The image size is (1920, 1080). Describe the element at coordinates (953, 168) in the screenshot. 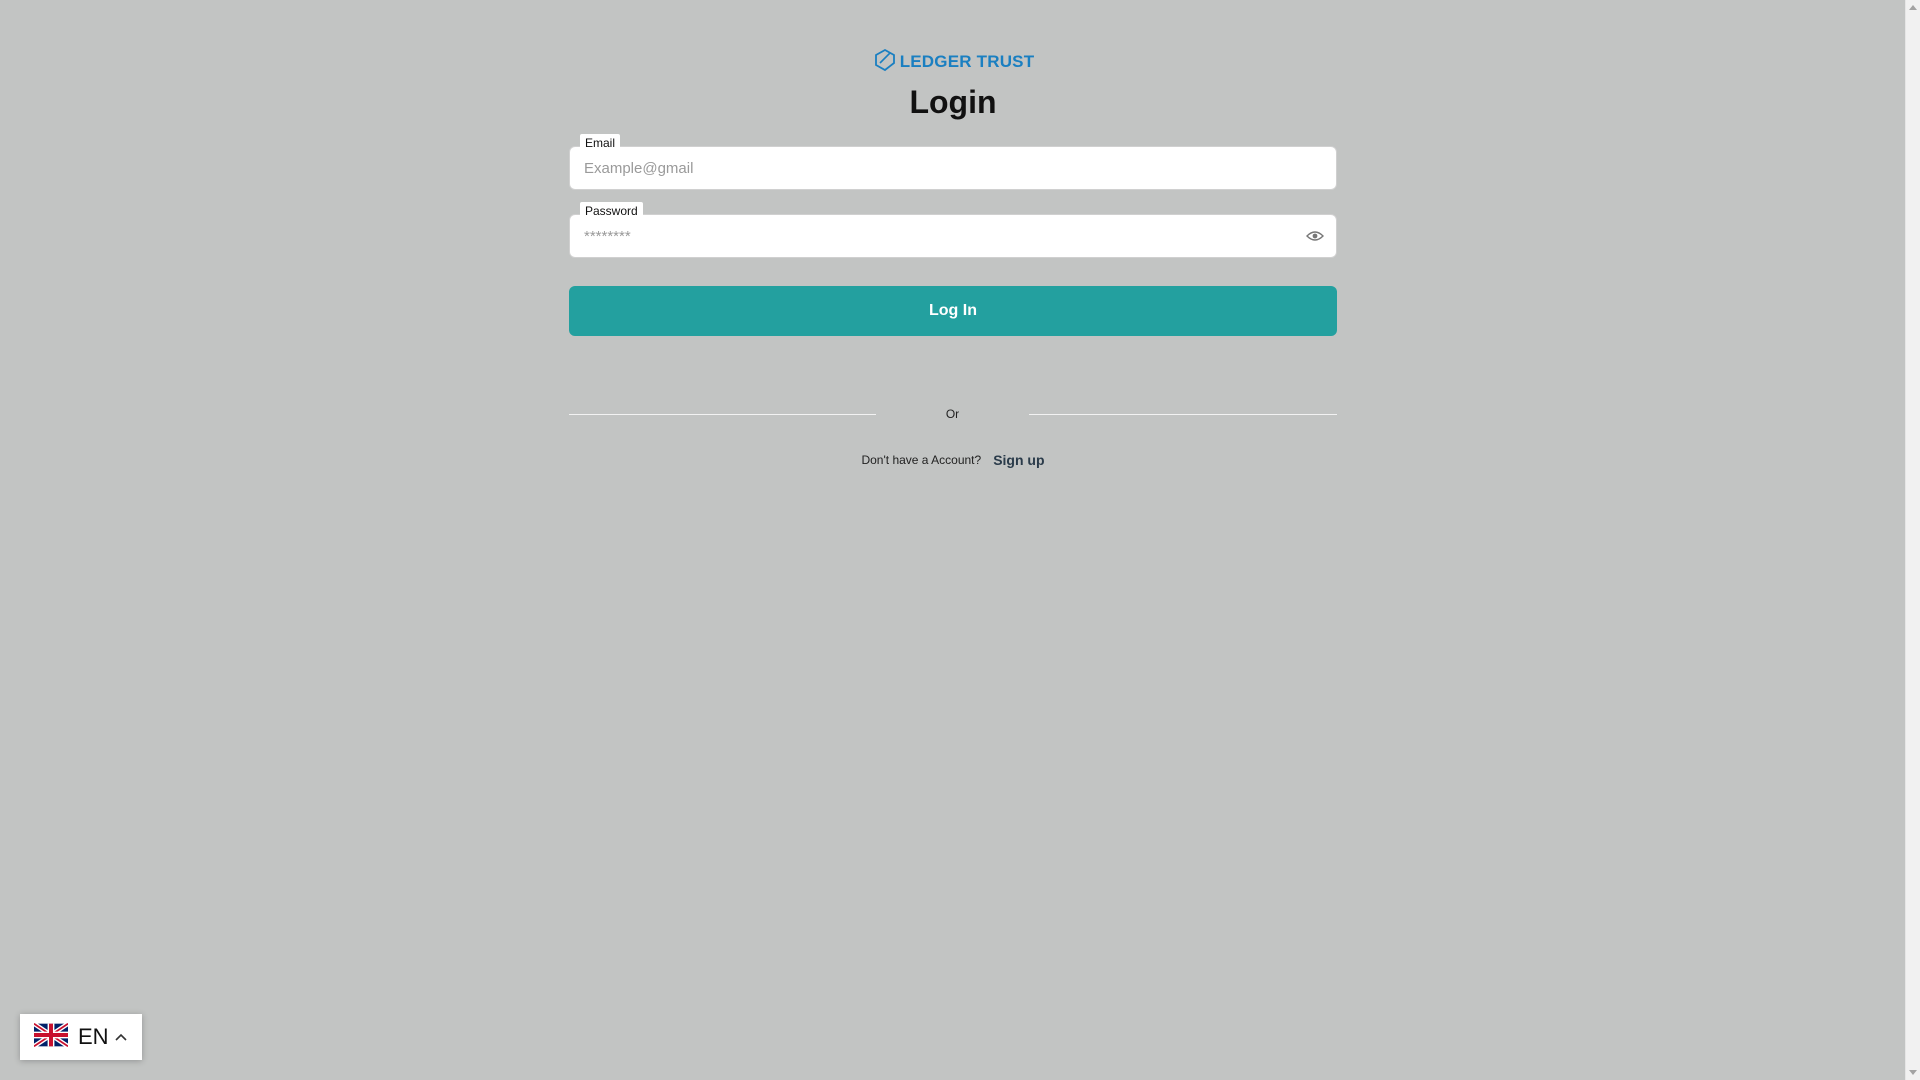

I see `email-input` at that location.